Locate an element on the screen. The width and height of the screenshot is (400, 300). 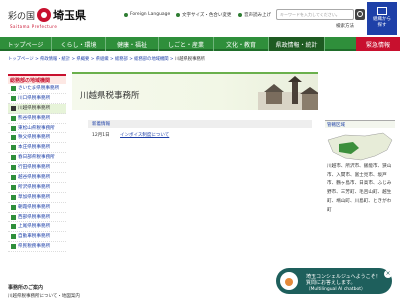
voice-read-label: 音声読み上げ is located at coordinates (257, 15).